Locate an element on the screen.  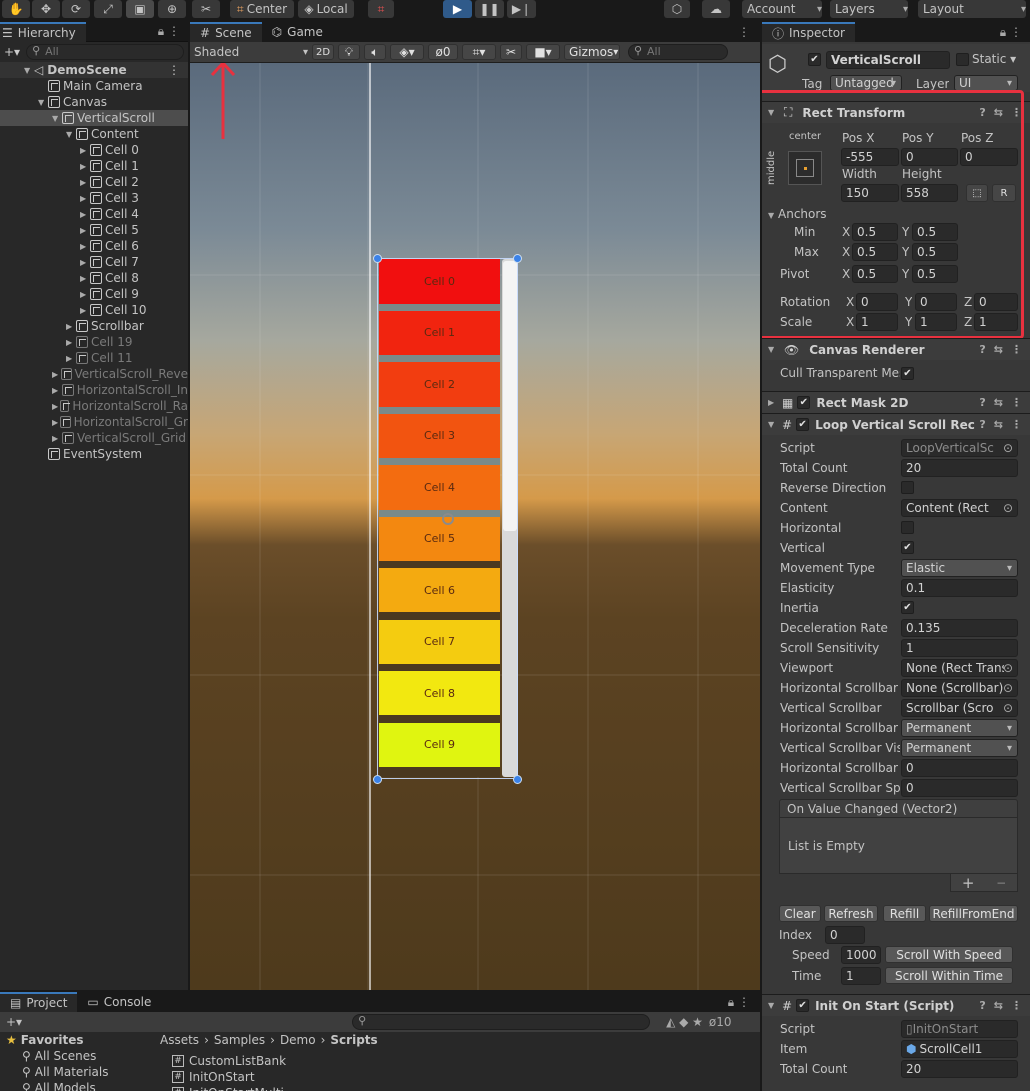
favorites-item: ⚲ All Materials is located at coordinates (78, 1072).